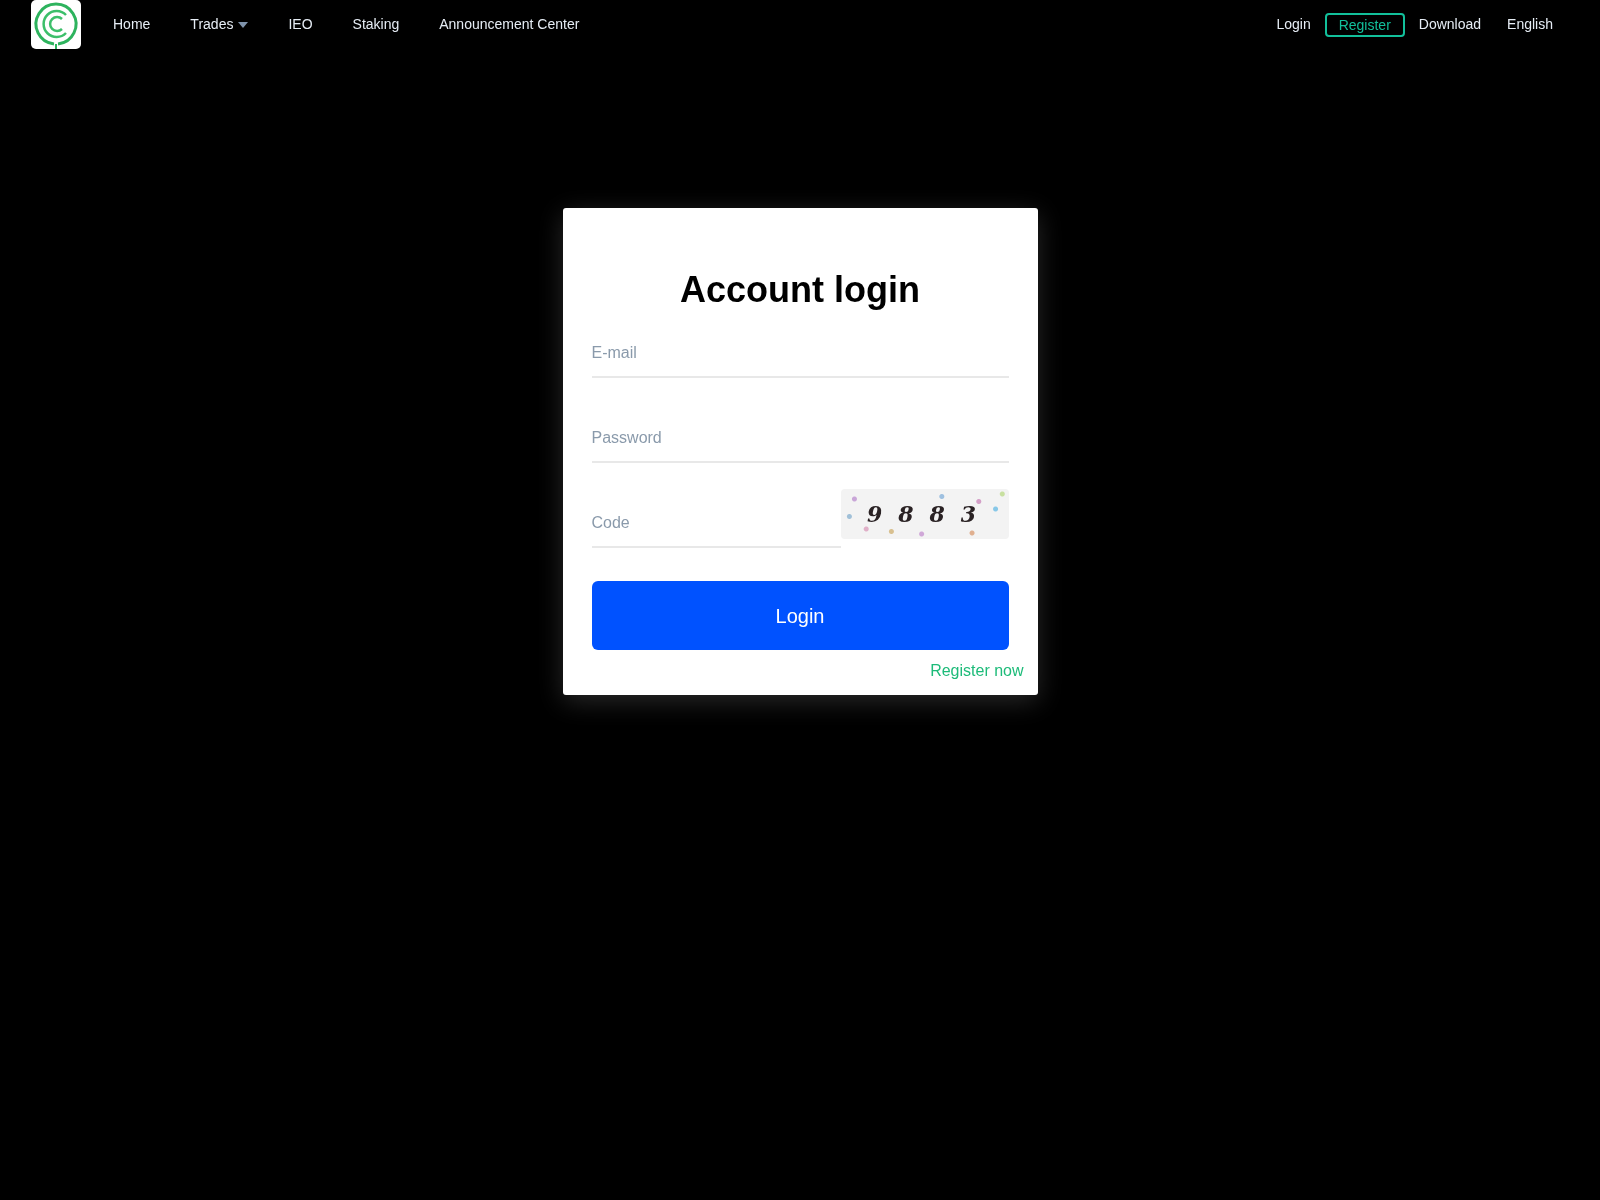  I want to click on language-link: English, so click(1530, 24).